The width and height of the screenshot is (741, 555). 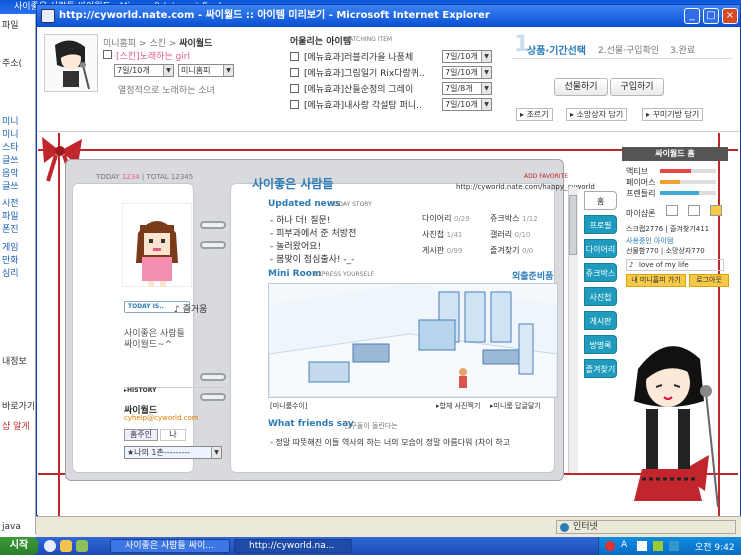 What do you see at coordinates (667, 229) in the screenshot?
I see `scrap-row: 스크랩2776 | 즐겨찾기411` at bounding box center [667, 229].